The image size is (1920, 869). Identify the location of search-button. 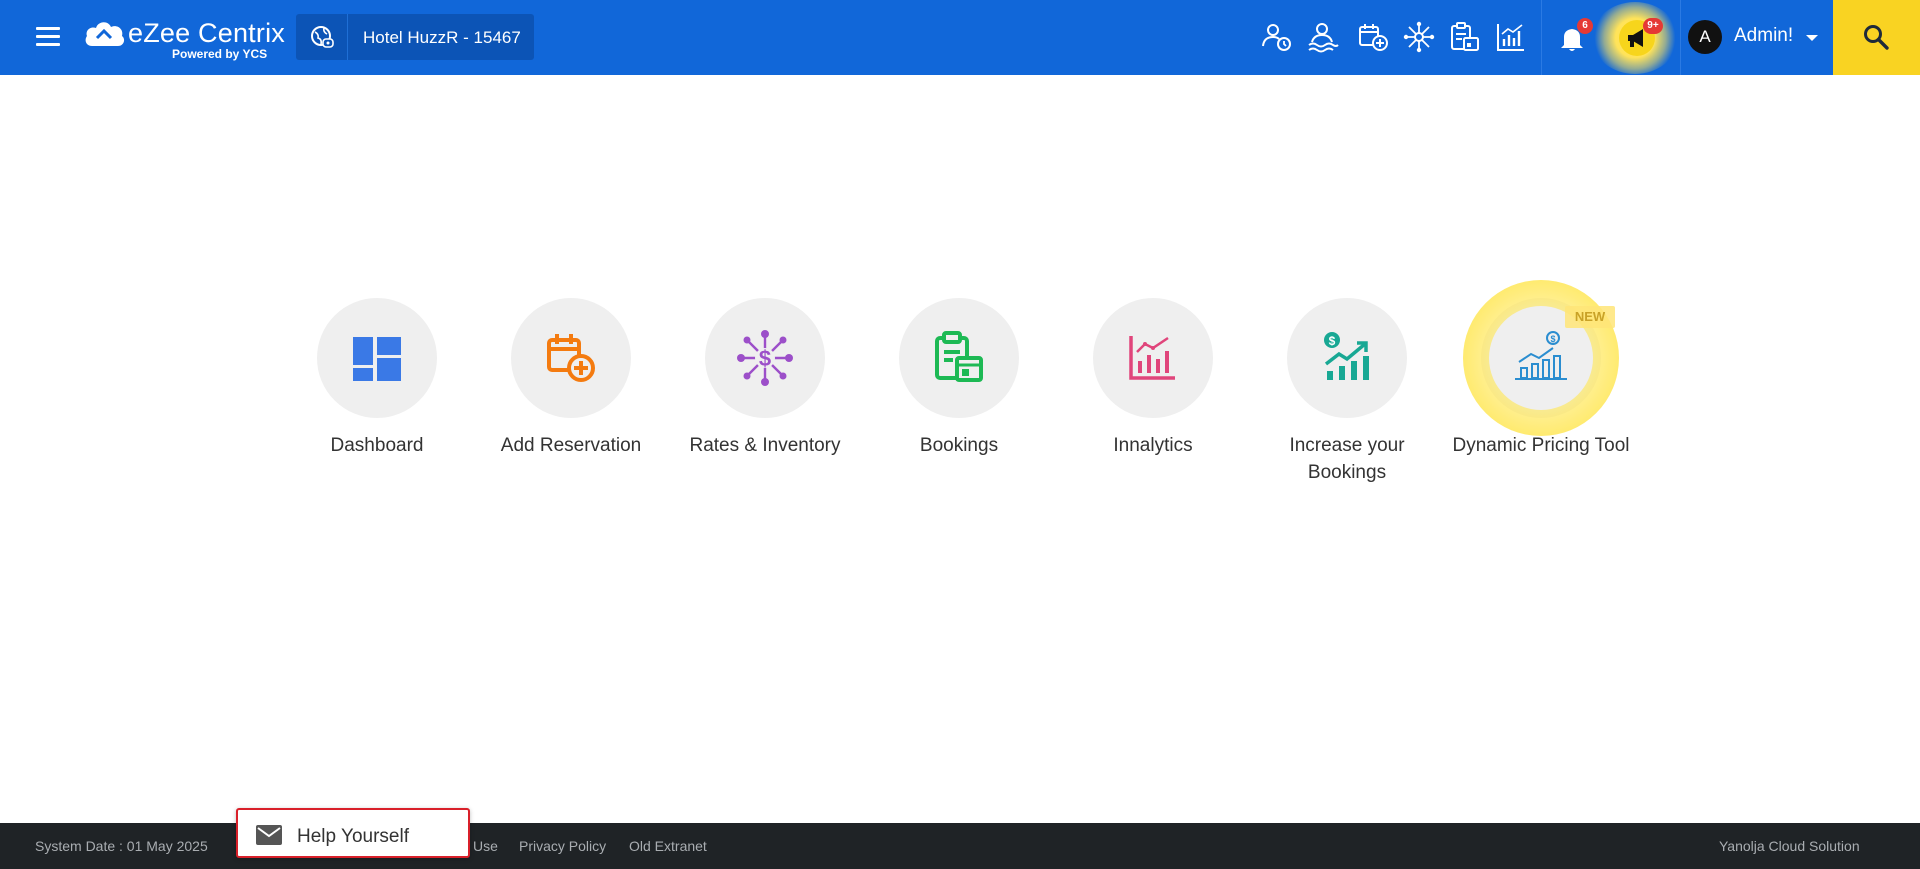
(1876, 37).